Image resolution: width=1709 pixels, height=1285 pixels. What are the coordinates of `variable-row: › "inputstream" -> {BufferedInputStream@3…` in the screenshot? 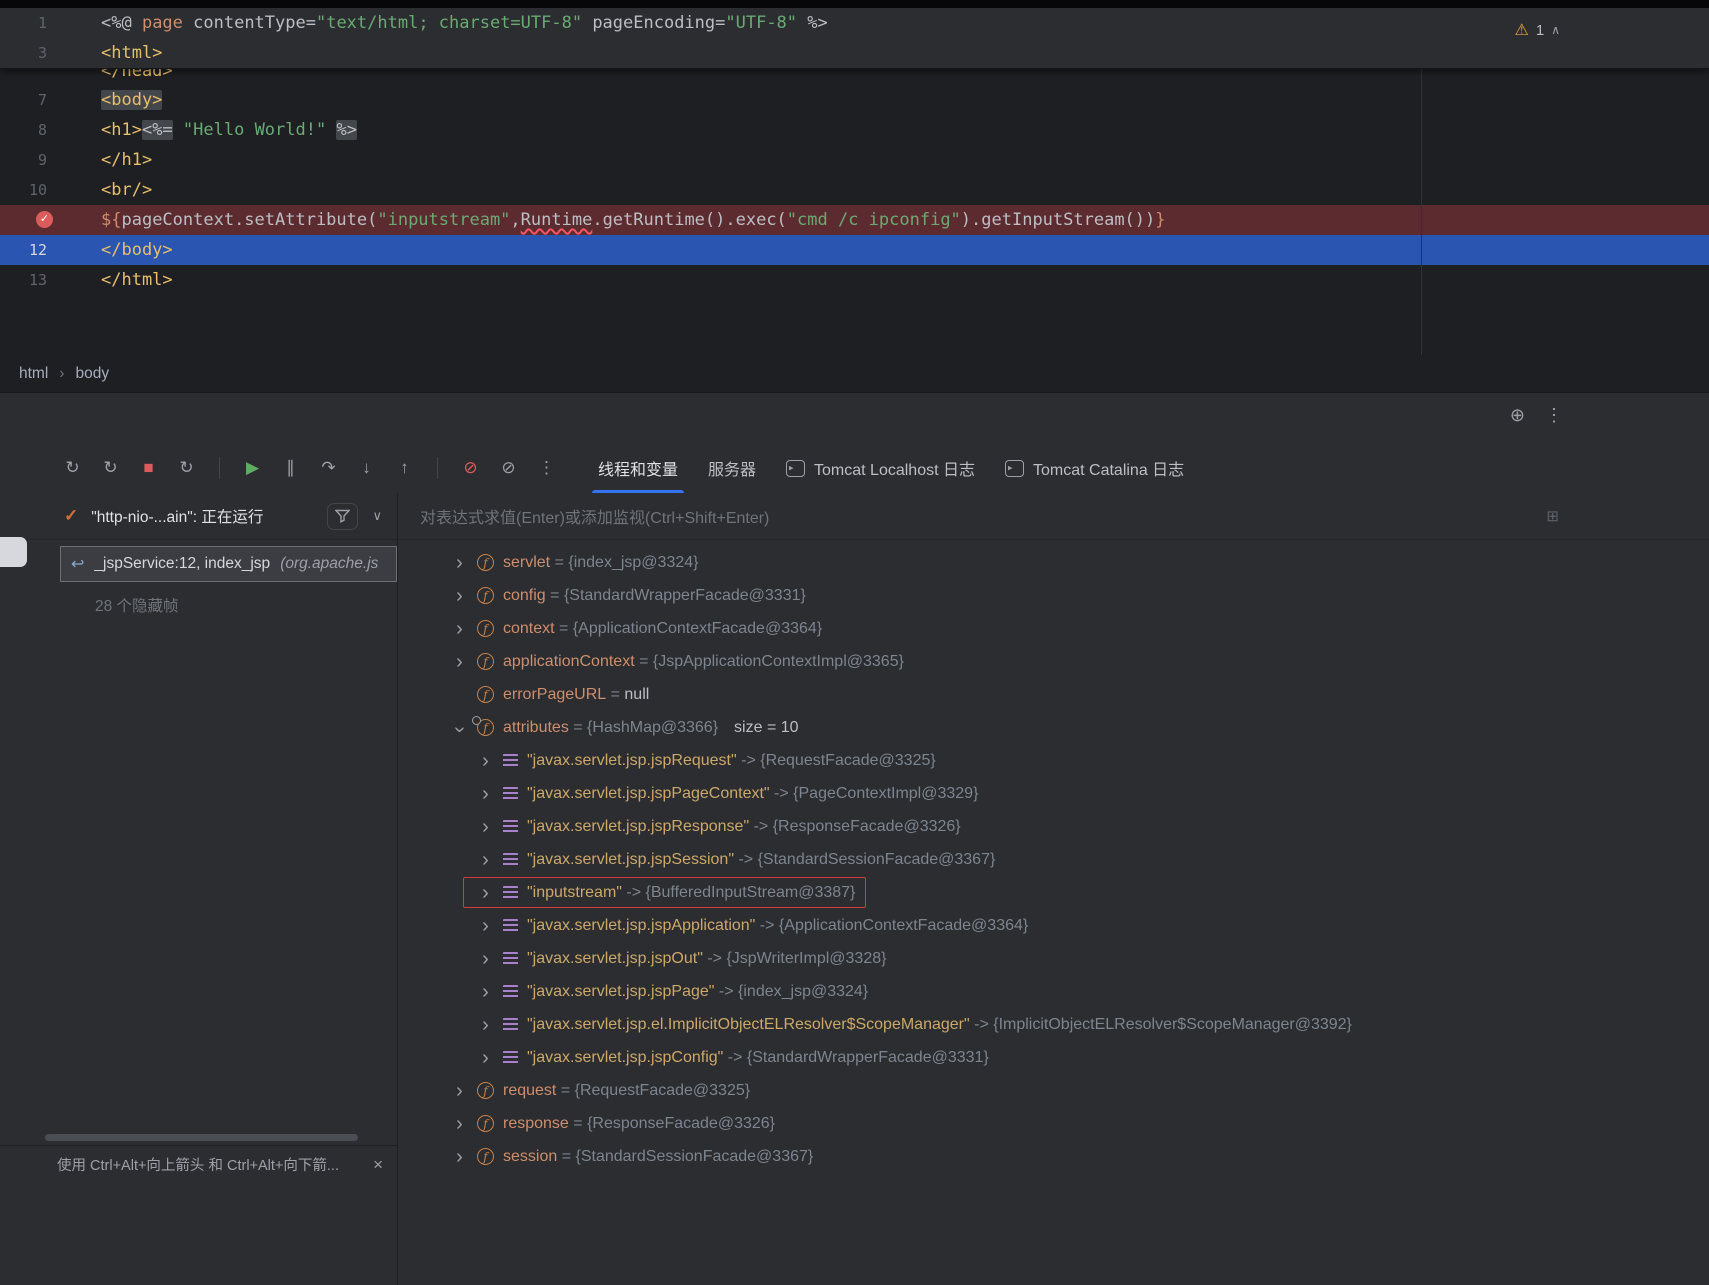 It's located at (1053, 892).